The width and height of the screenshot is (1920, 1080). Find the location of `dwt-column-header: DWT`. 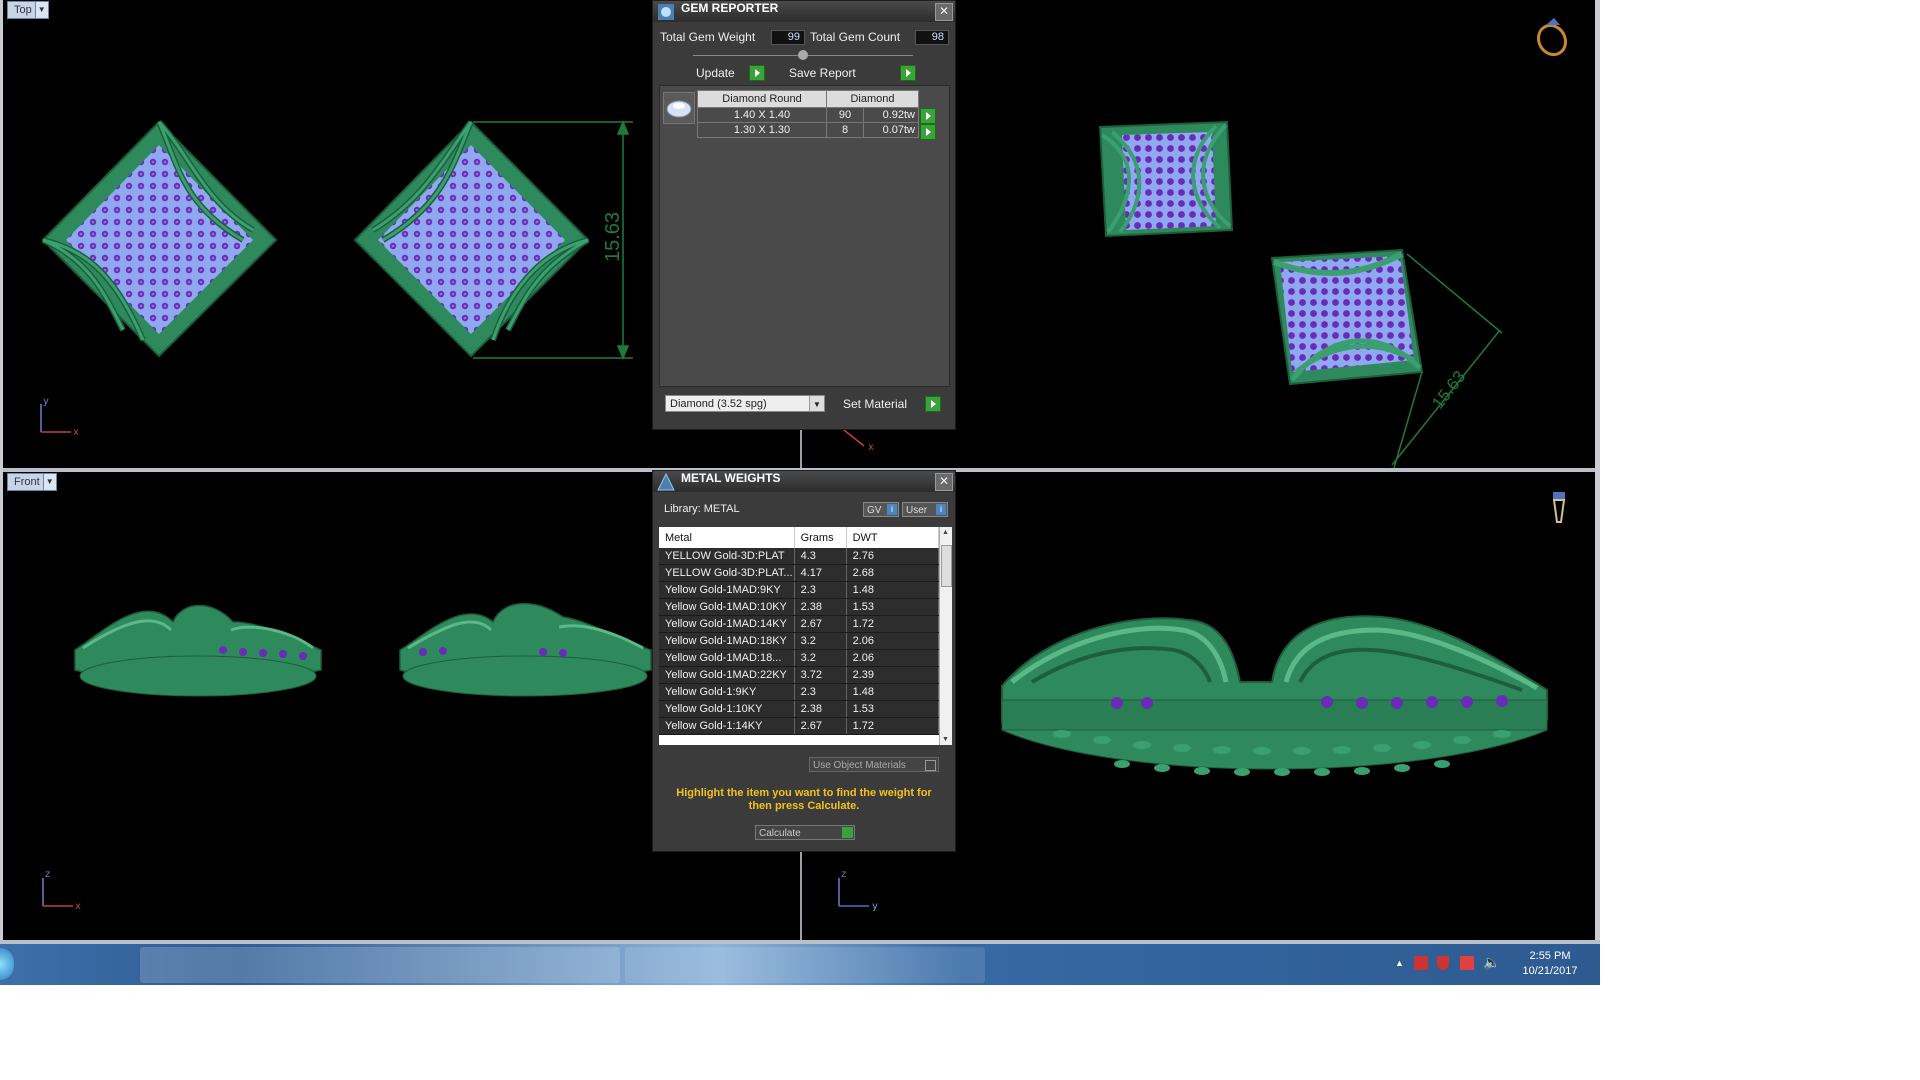

dwt-column-header: DWT is located at coordinates (892, 537).